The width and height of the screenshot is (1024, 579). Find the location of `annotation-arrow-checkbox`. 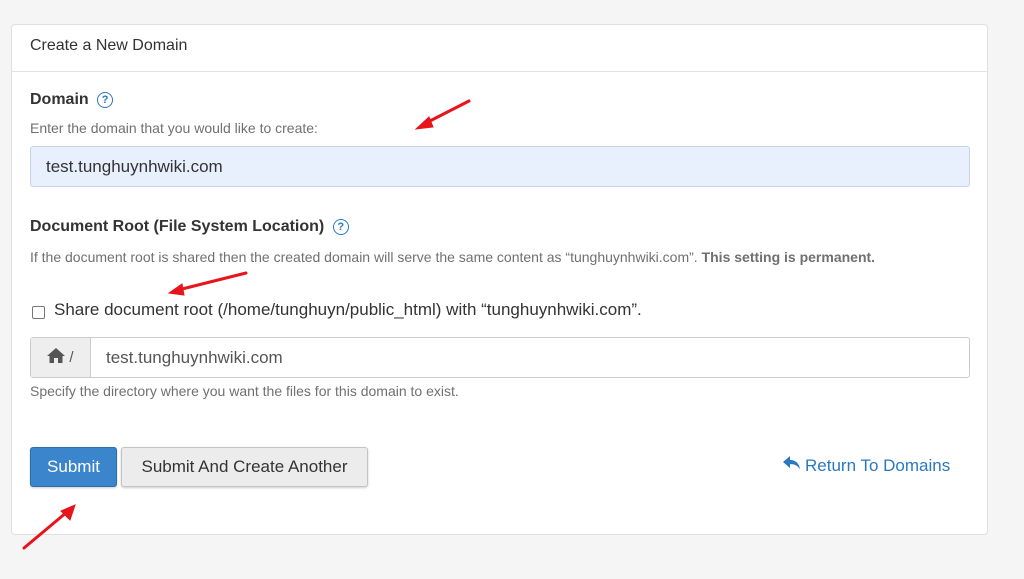

annotation-arrow-checkbox is located at coordinates (207, 283).